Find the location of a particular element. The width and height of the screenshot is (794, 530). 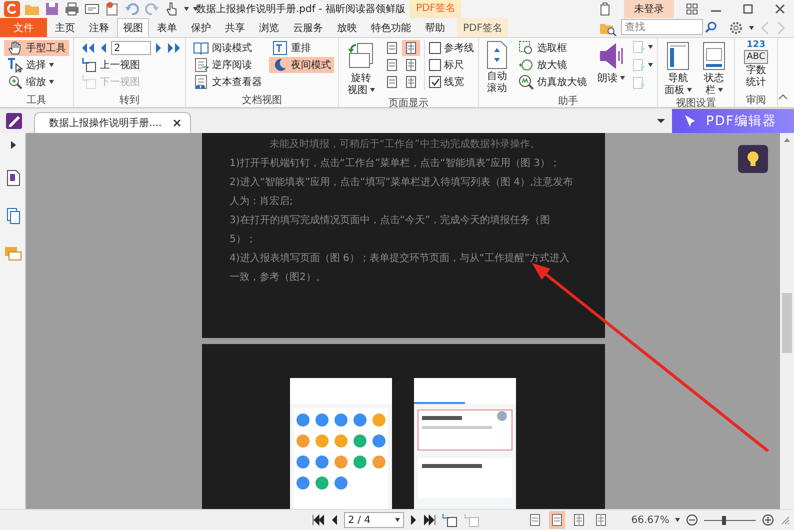

grid-icon is located at coordinates (692, 9).